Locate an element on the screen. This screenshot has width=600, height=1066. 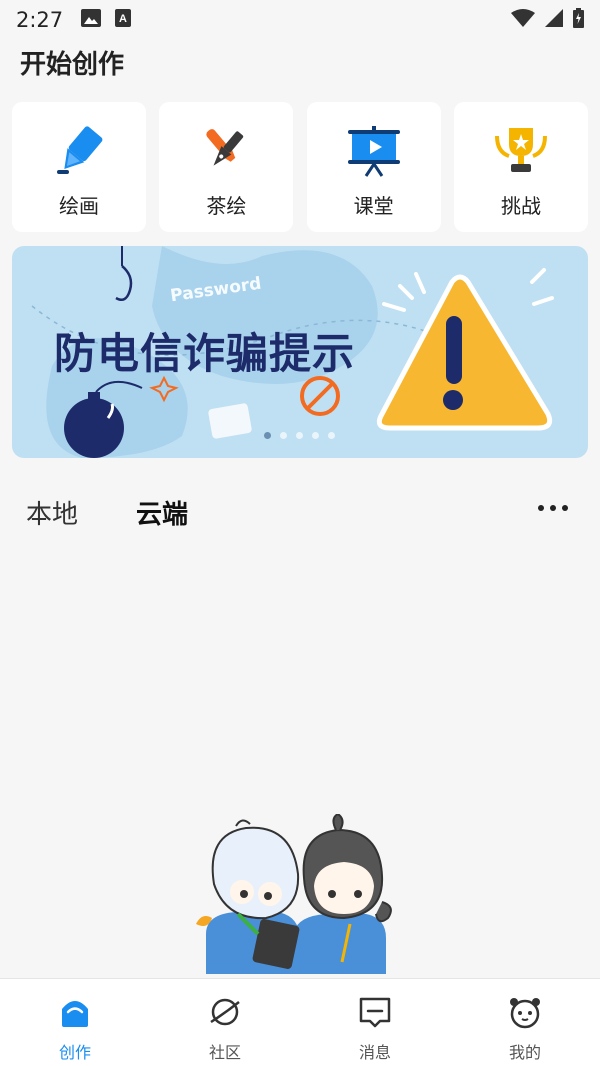
more-options-button is located at coordinates (553, 508).